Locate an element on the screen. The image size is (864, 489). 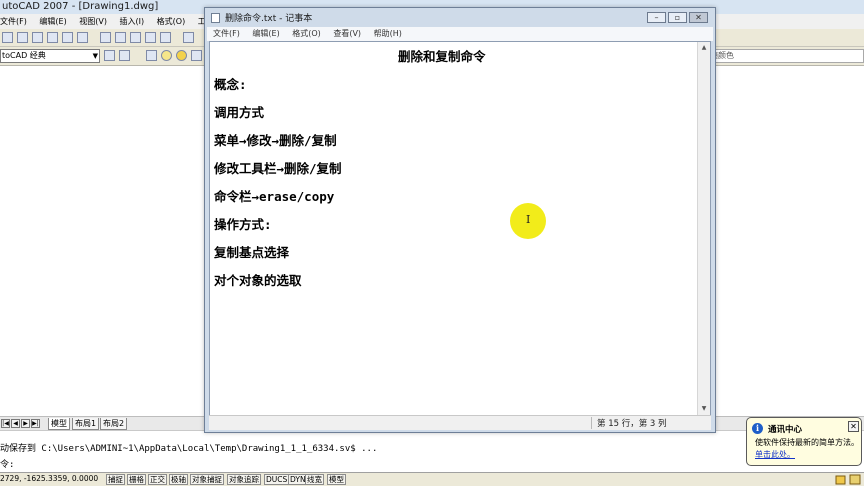
acad-menu-view: 视图(V) is located at coordinates (93, 21).